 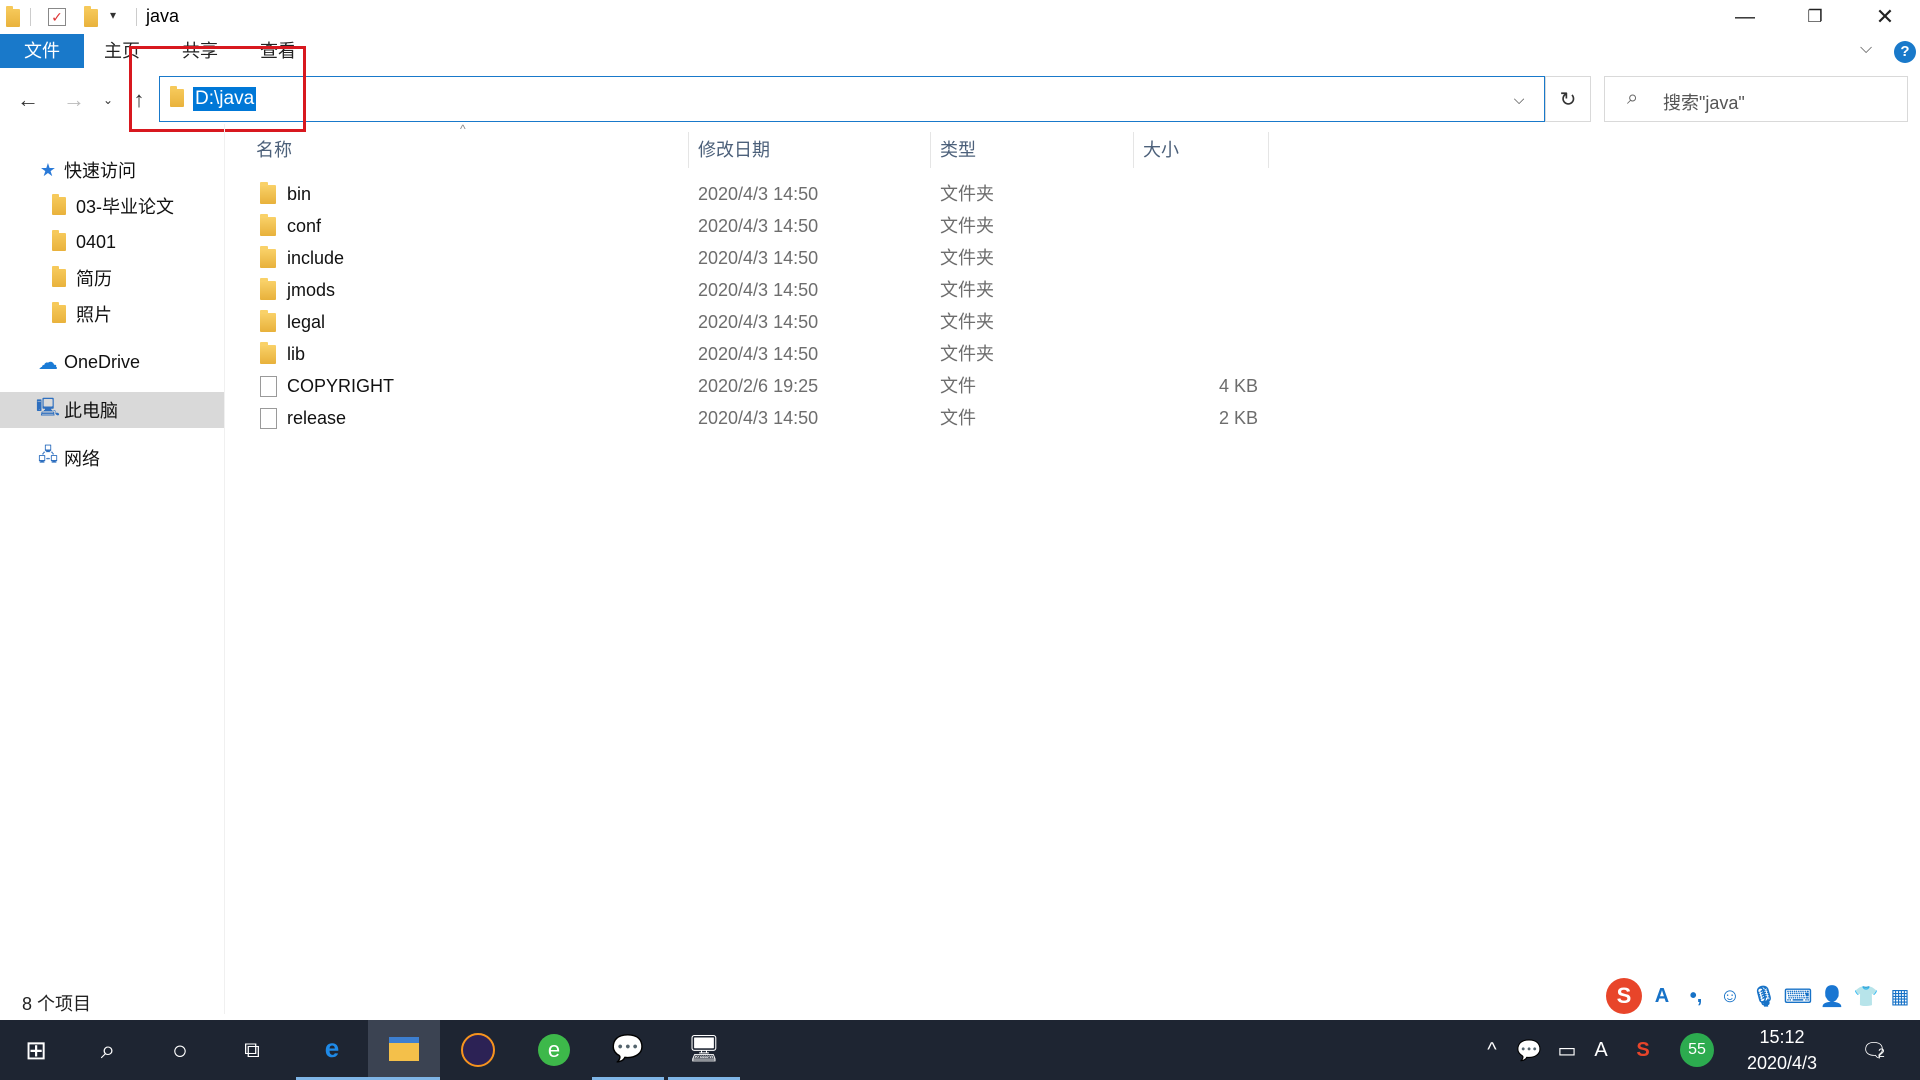 I want to click on status-badge: 55, so click(x=1697, y=1050).